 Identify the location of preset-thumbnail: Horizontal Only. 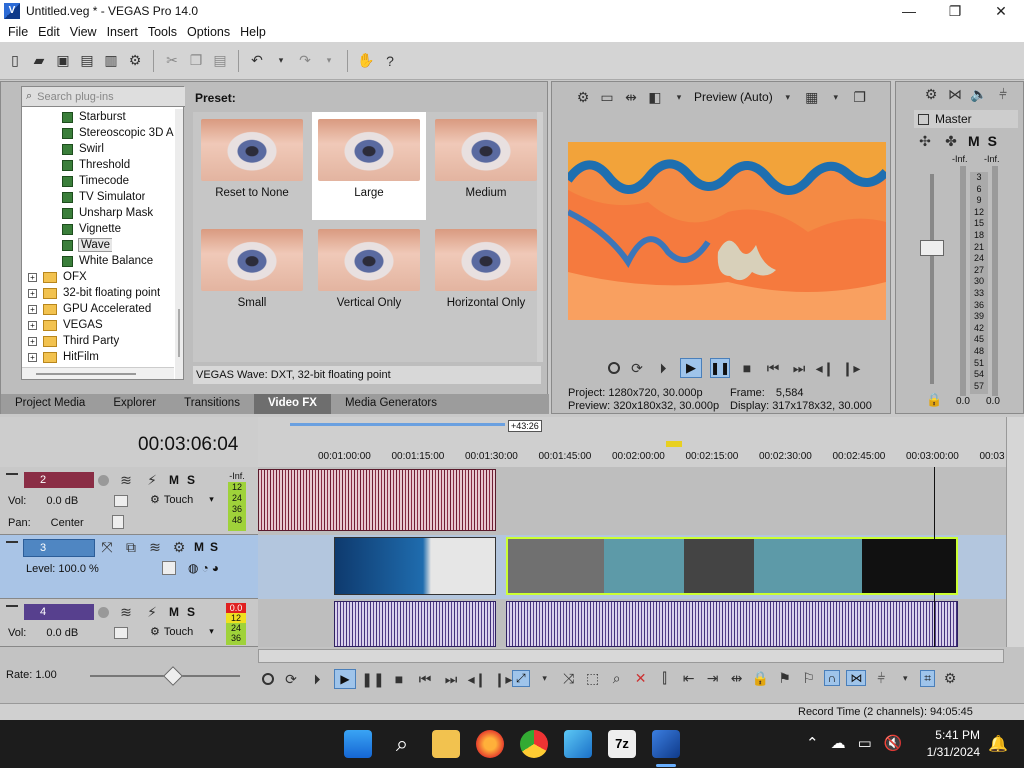
(486, 276).